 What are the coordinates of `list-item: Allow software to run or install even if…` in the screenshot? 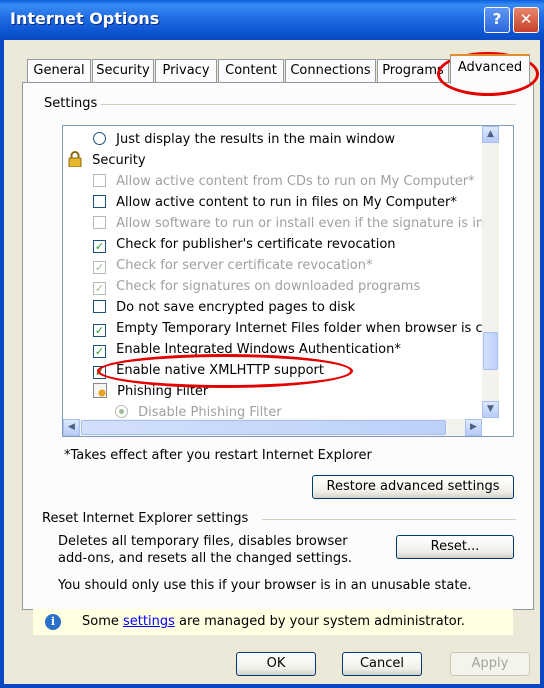 It's located at (296, 223).